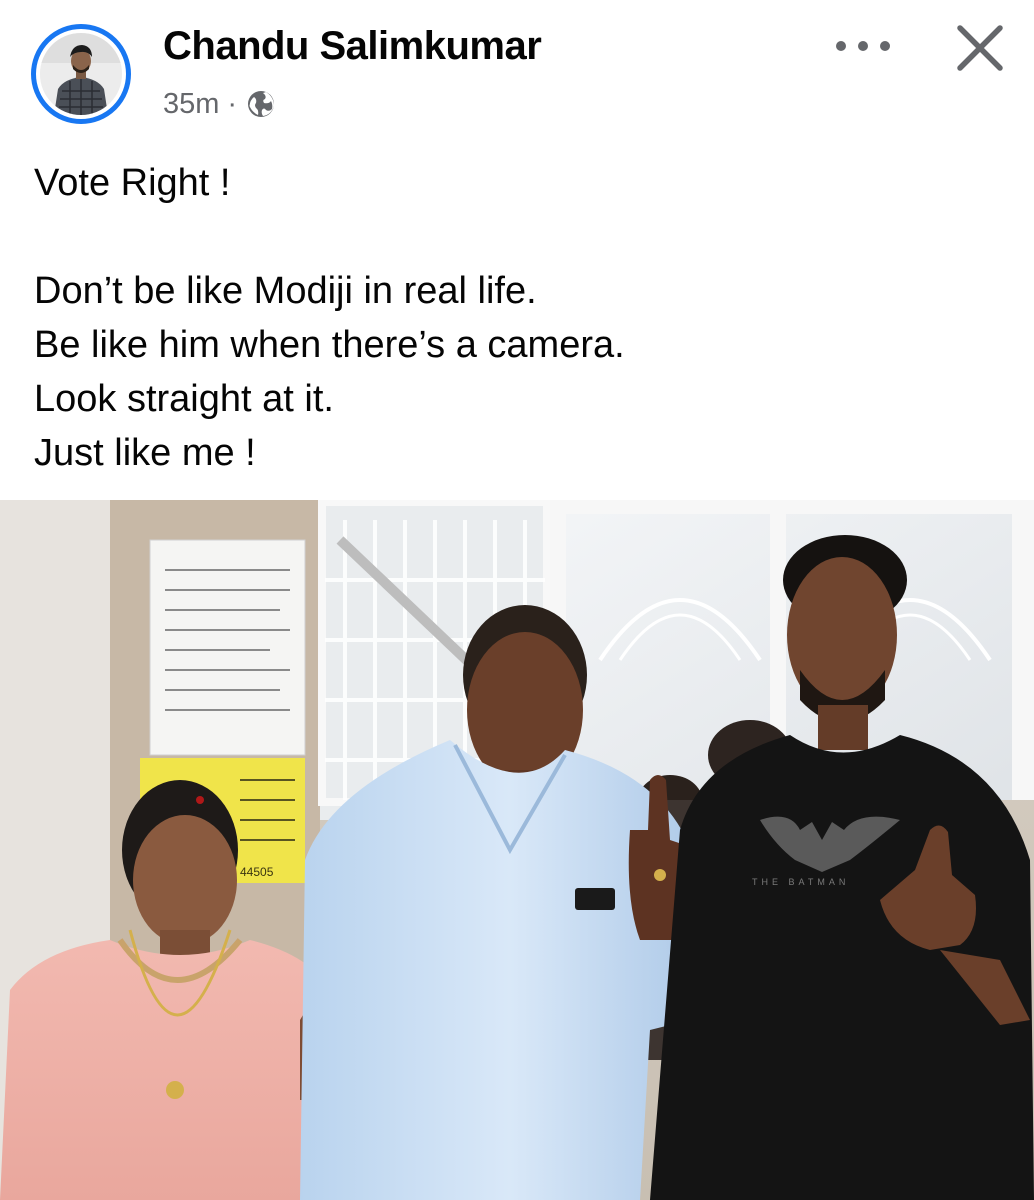  Describe the element at coordinates (184, 399) in the screenshot. I see `post-text-line: Look straight at it.` at that location.